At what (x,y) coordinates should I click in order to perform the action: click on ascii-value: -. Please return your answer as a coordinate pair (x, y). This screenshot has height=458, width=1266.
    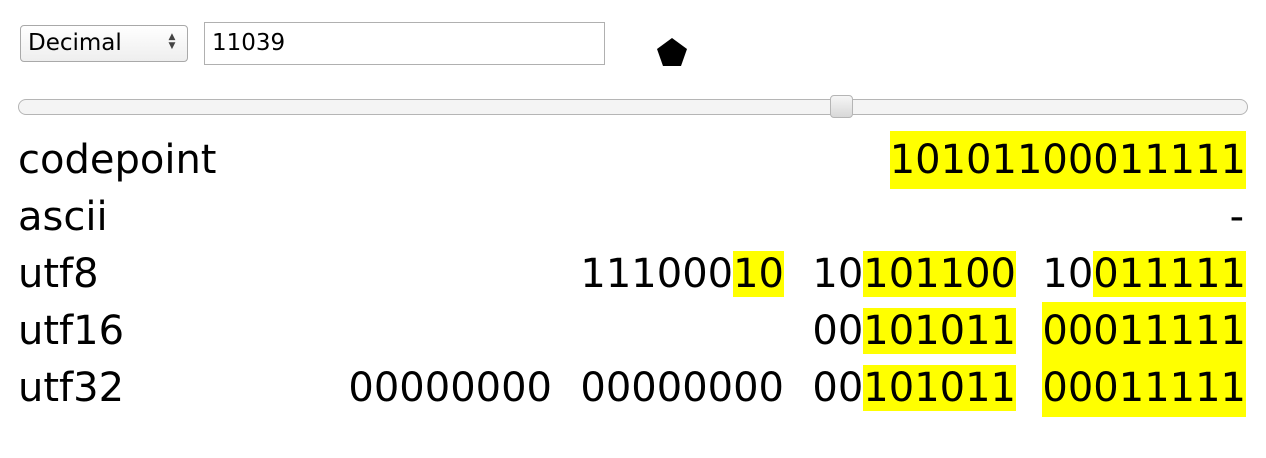
    Looking at the image, I should click on (1236, 217).